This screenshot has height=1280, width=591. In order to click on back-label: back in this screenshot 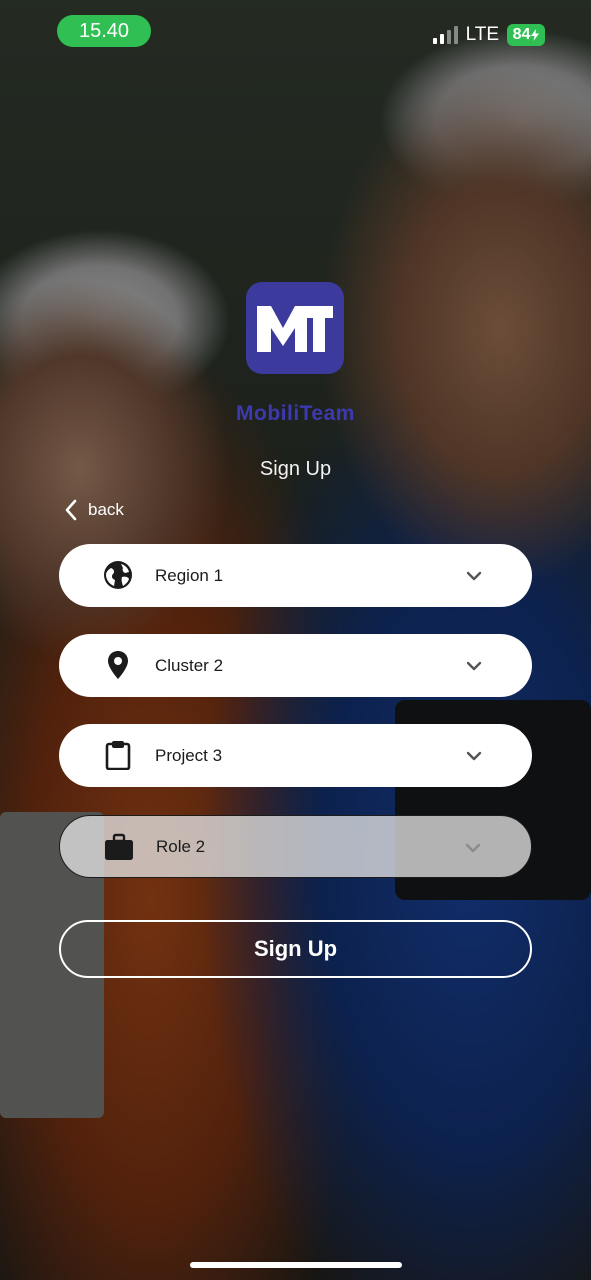, I will do `click(106, 509)`.